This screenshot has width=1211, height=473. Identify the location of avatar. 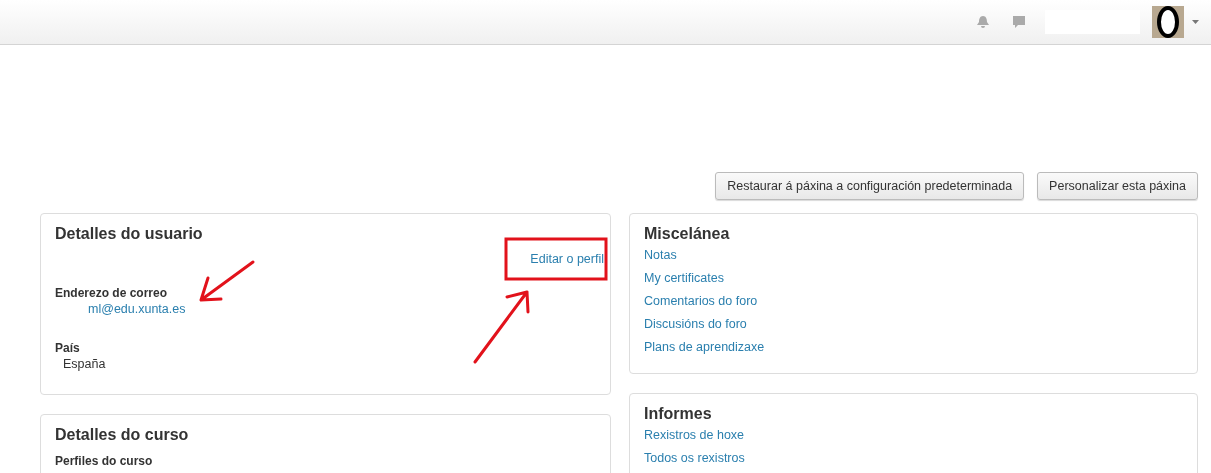
(1168, 22).